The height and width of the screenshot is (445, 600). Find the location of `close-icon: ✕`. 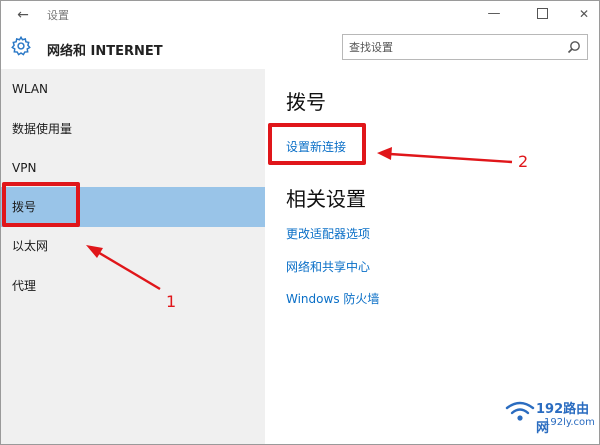

close-icon: ✕ is located at coordinates (584, 14).